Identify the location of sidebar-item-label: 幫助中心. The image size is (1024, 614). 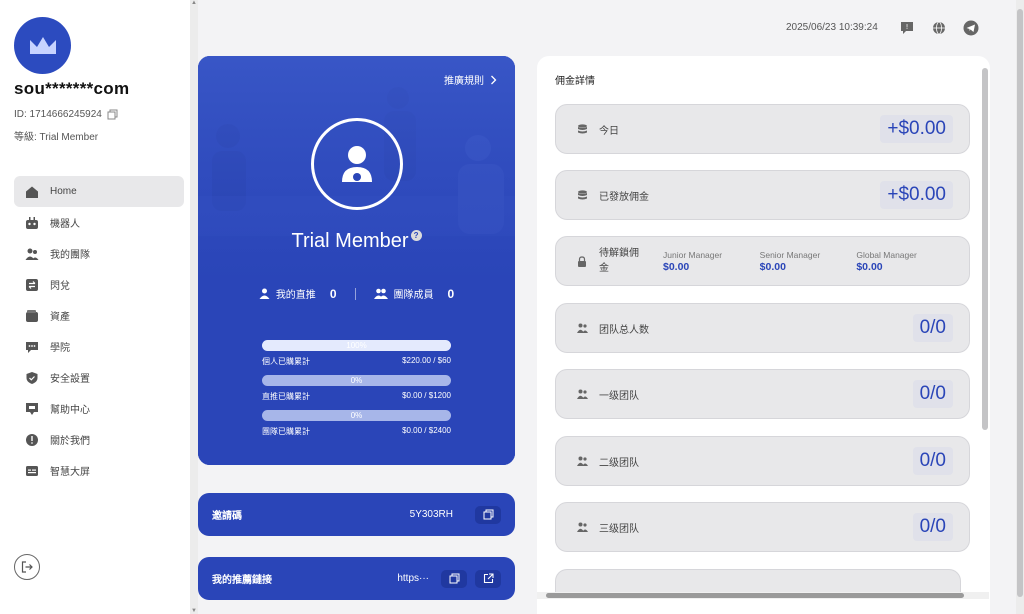
(70, 410).